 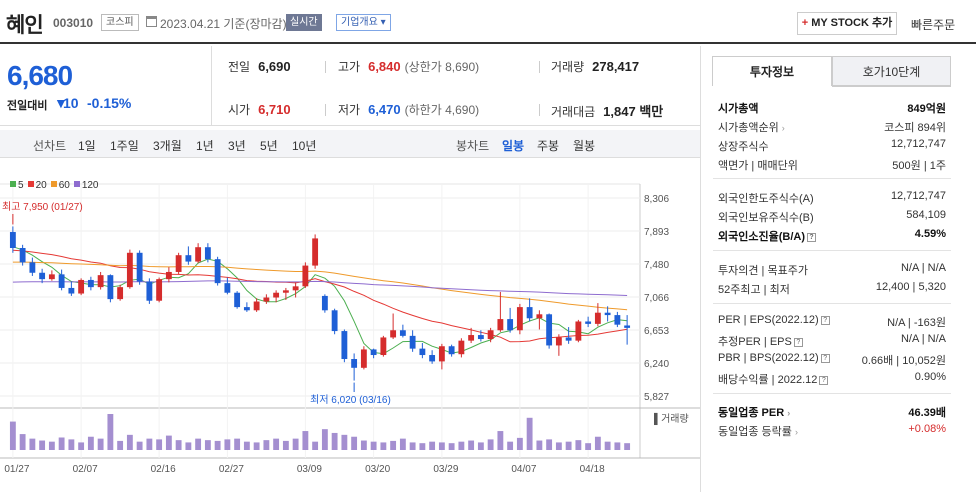 What do you see at coordinates (780, 342) in the screenshot?
I see `est-eps-label: EPS` at bounding box center [780, 342].